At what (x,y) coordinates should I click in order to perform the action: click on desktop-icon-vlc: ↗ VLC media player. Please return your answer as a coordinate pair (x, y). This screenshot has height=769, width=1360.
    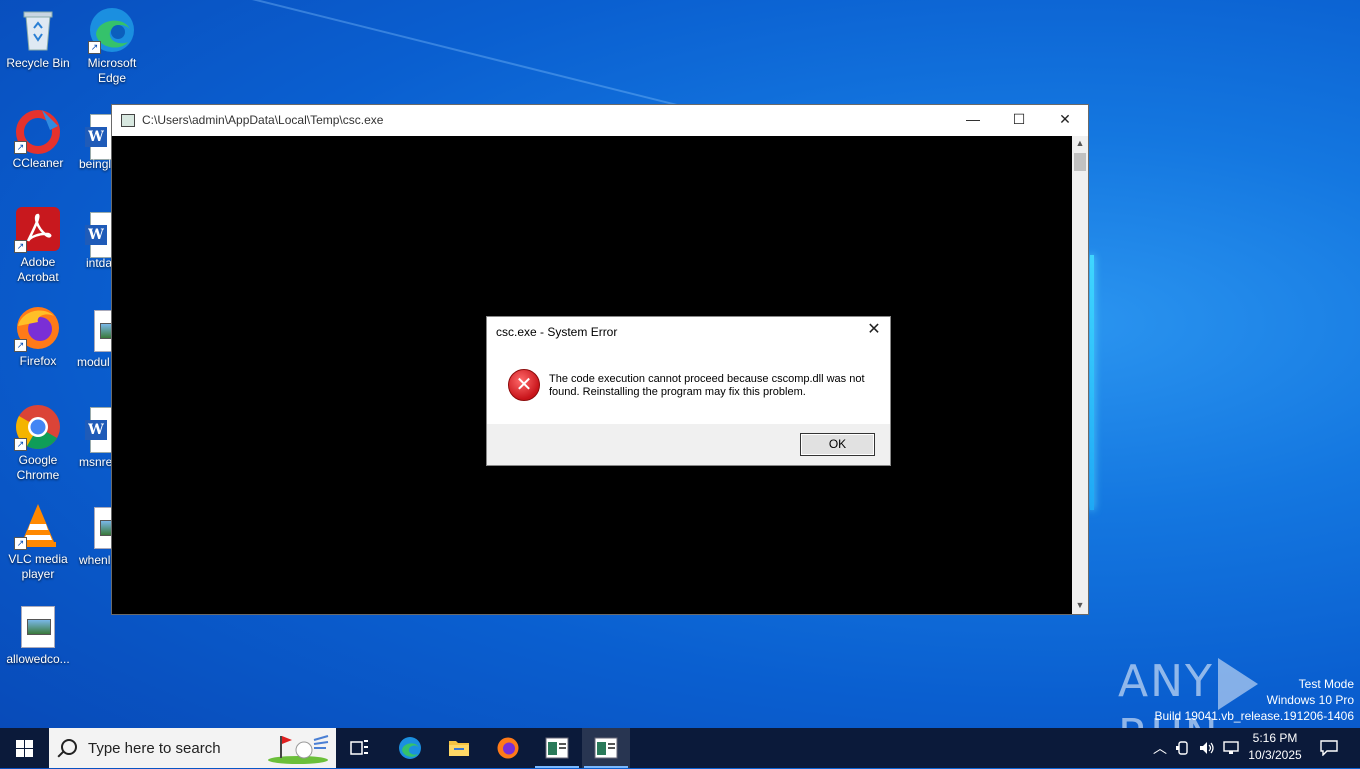
    Looking at the image, I should click on (38, 542).